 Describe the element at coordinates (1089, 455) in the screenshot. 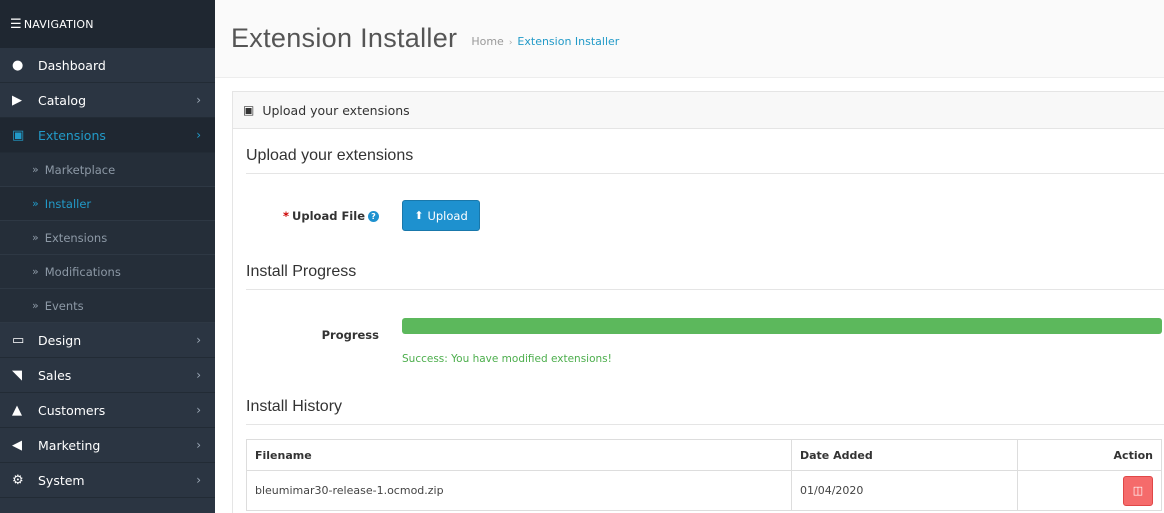

I see `column-header-action: Action` at that location.